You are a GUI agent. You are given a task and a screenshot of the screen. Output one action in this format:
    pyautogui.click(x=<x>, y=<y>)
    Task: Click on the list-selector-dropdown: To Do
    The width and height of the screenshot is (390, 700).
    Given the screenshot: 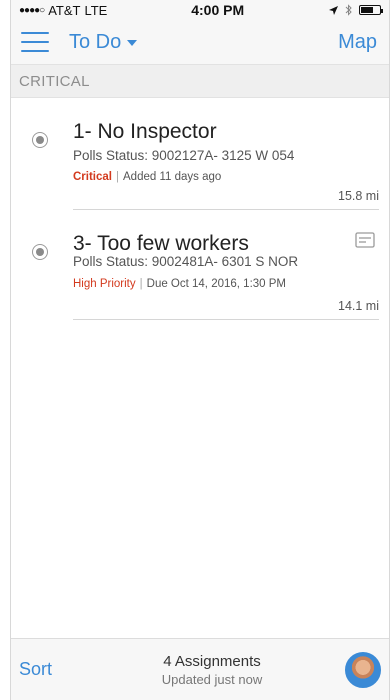 What is the action you would take?
    pyautogui.click(x=103, y=42)
    